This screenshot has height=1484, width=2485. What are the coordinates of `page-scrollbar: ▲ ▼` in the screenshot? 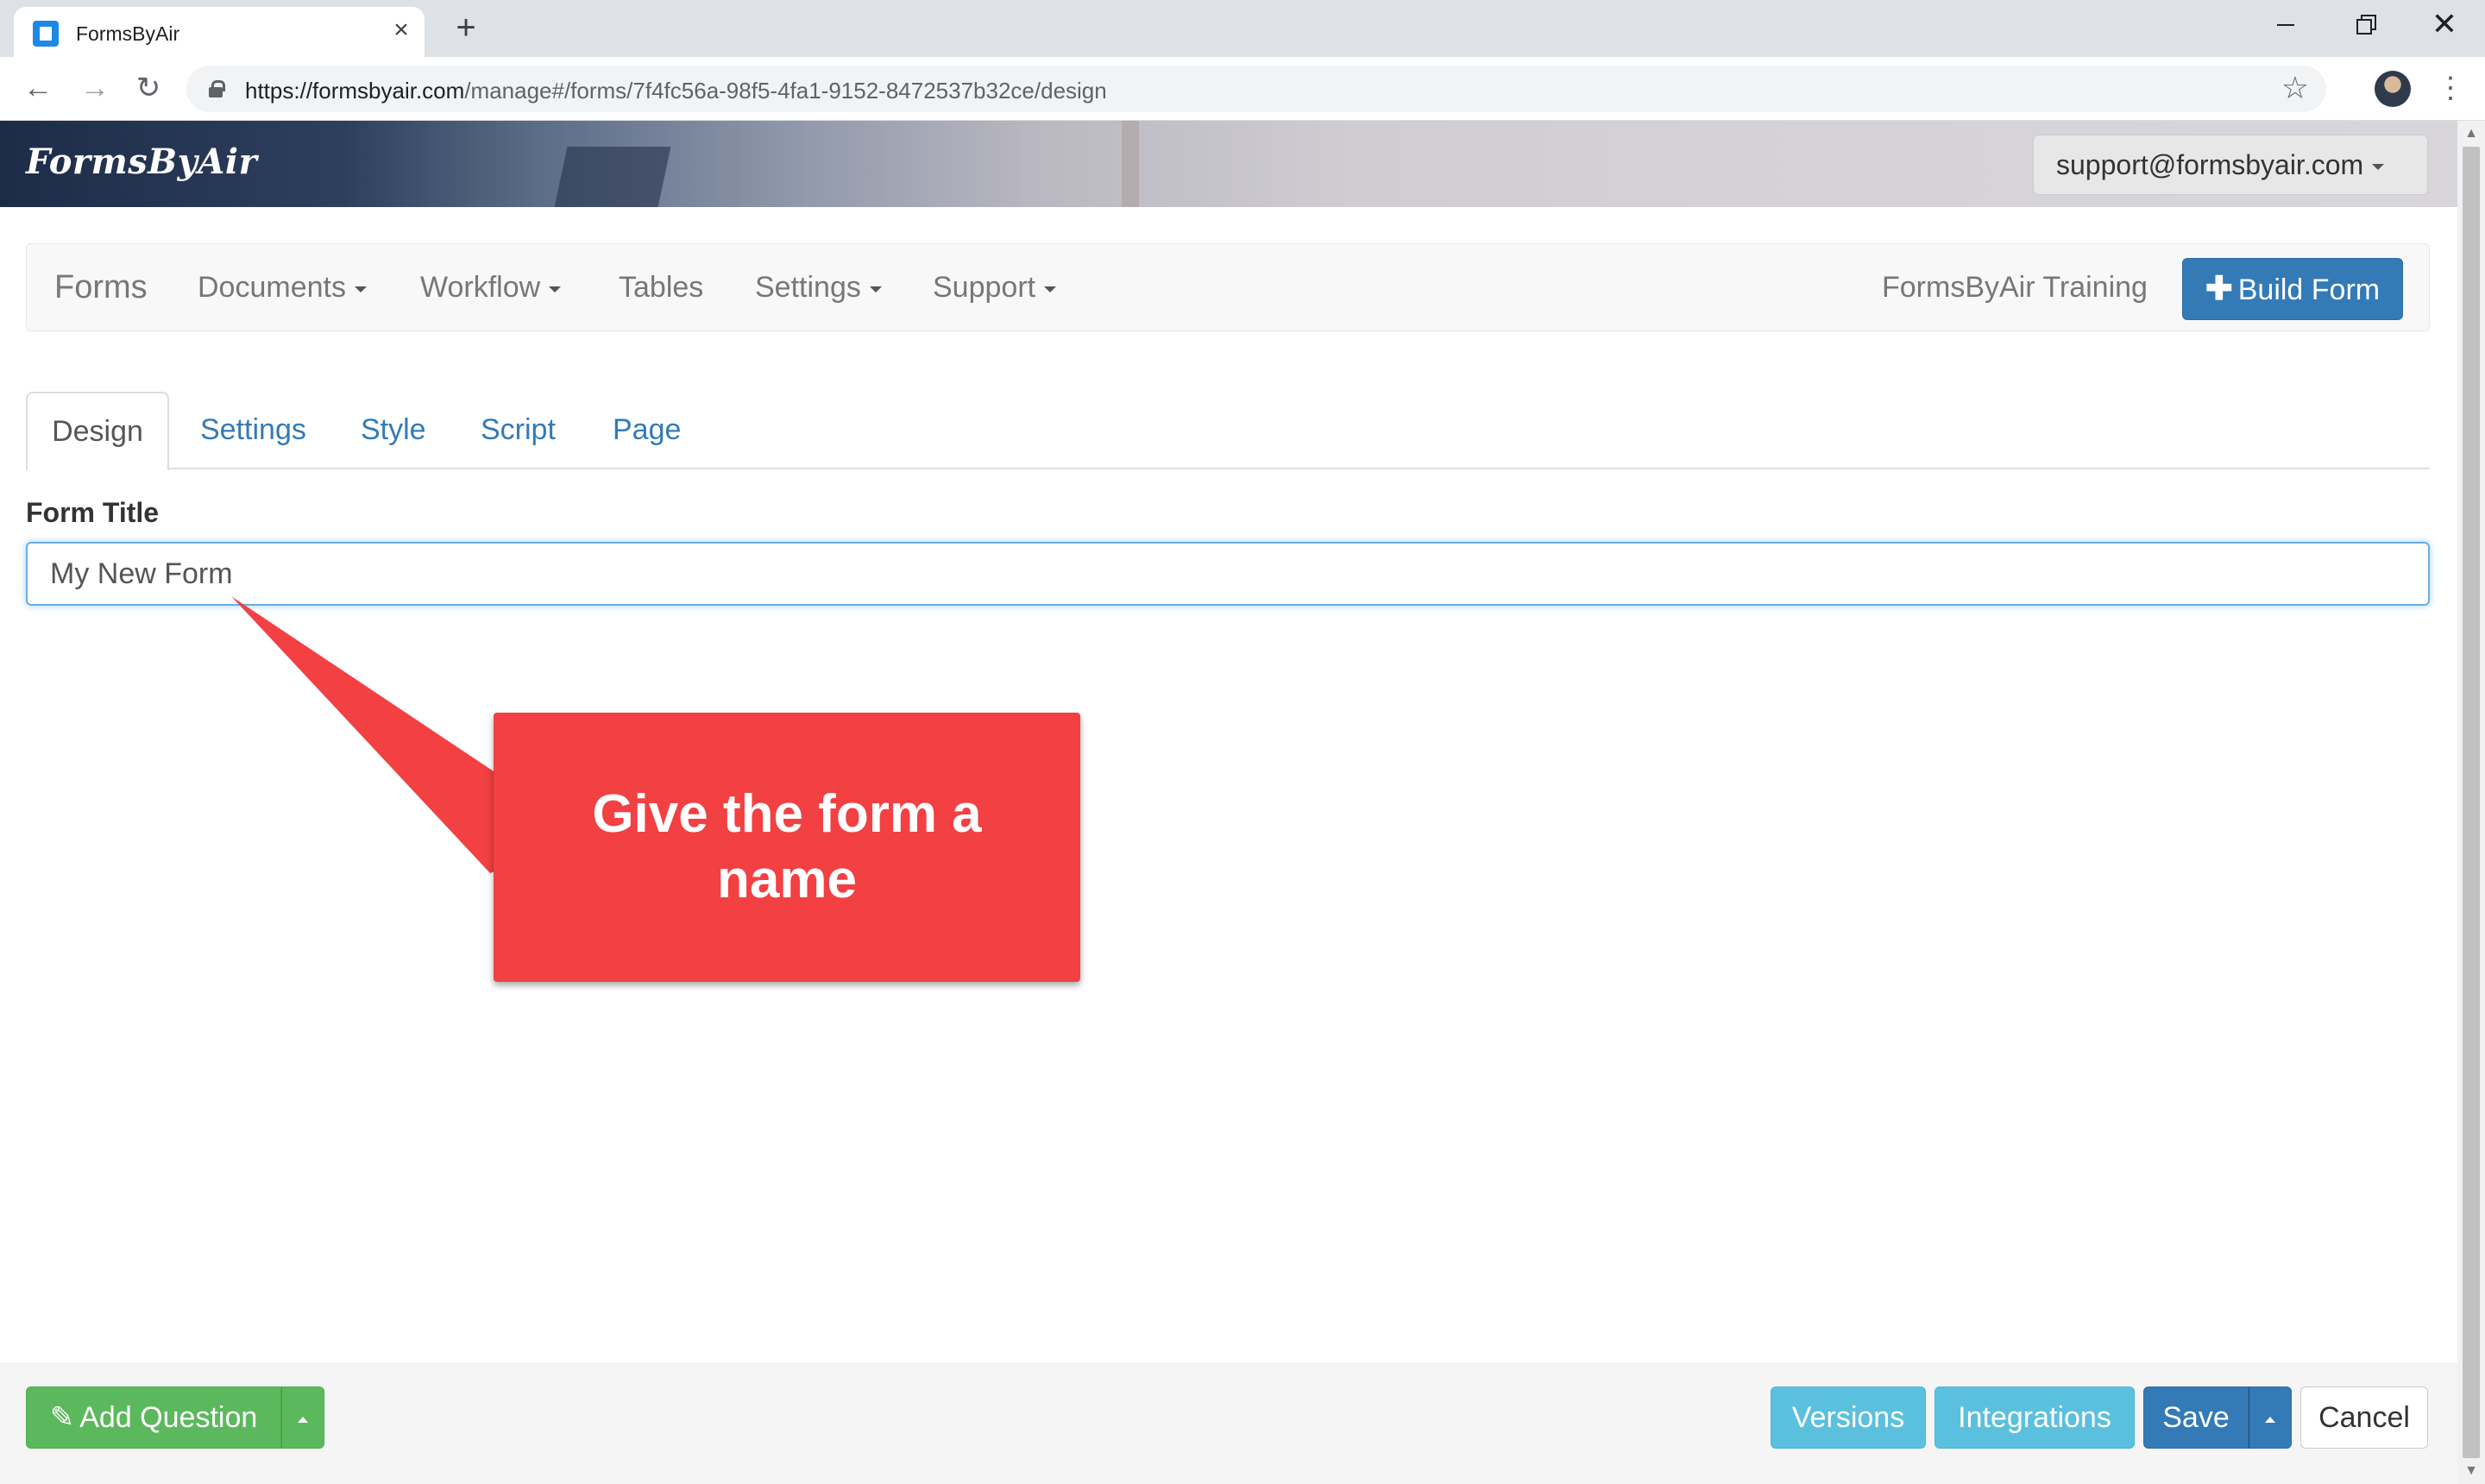 It's located at (2471, 802).